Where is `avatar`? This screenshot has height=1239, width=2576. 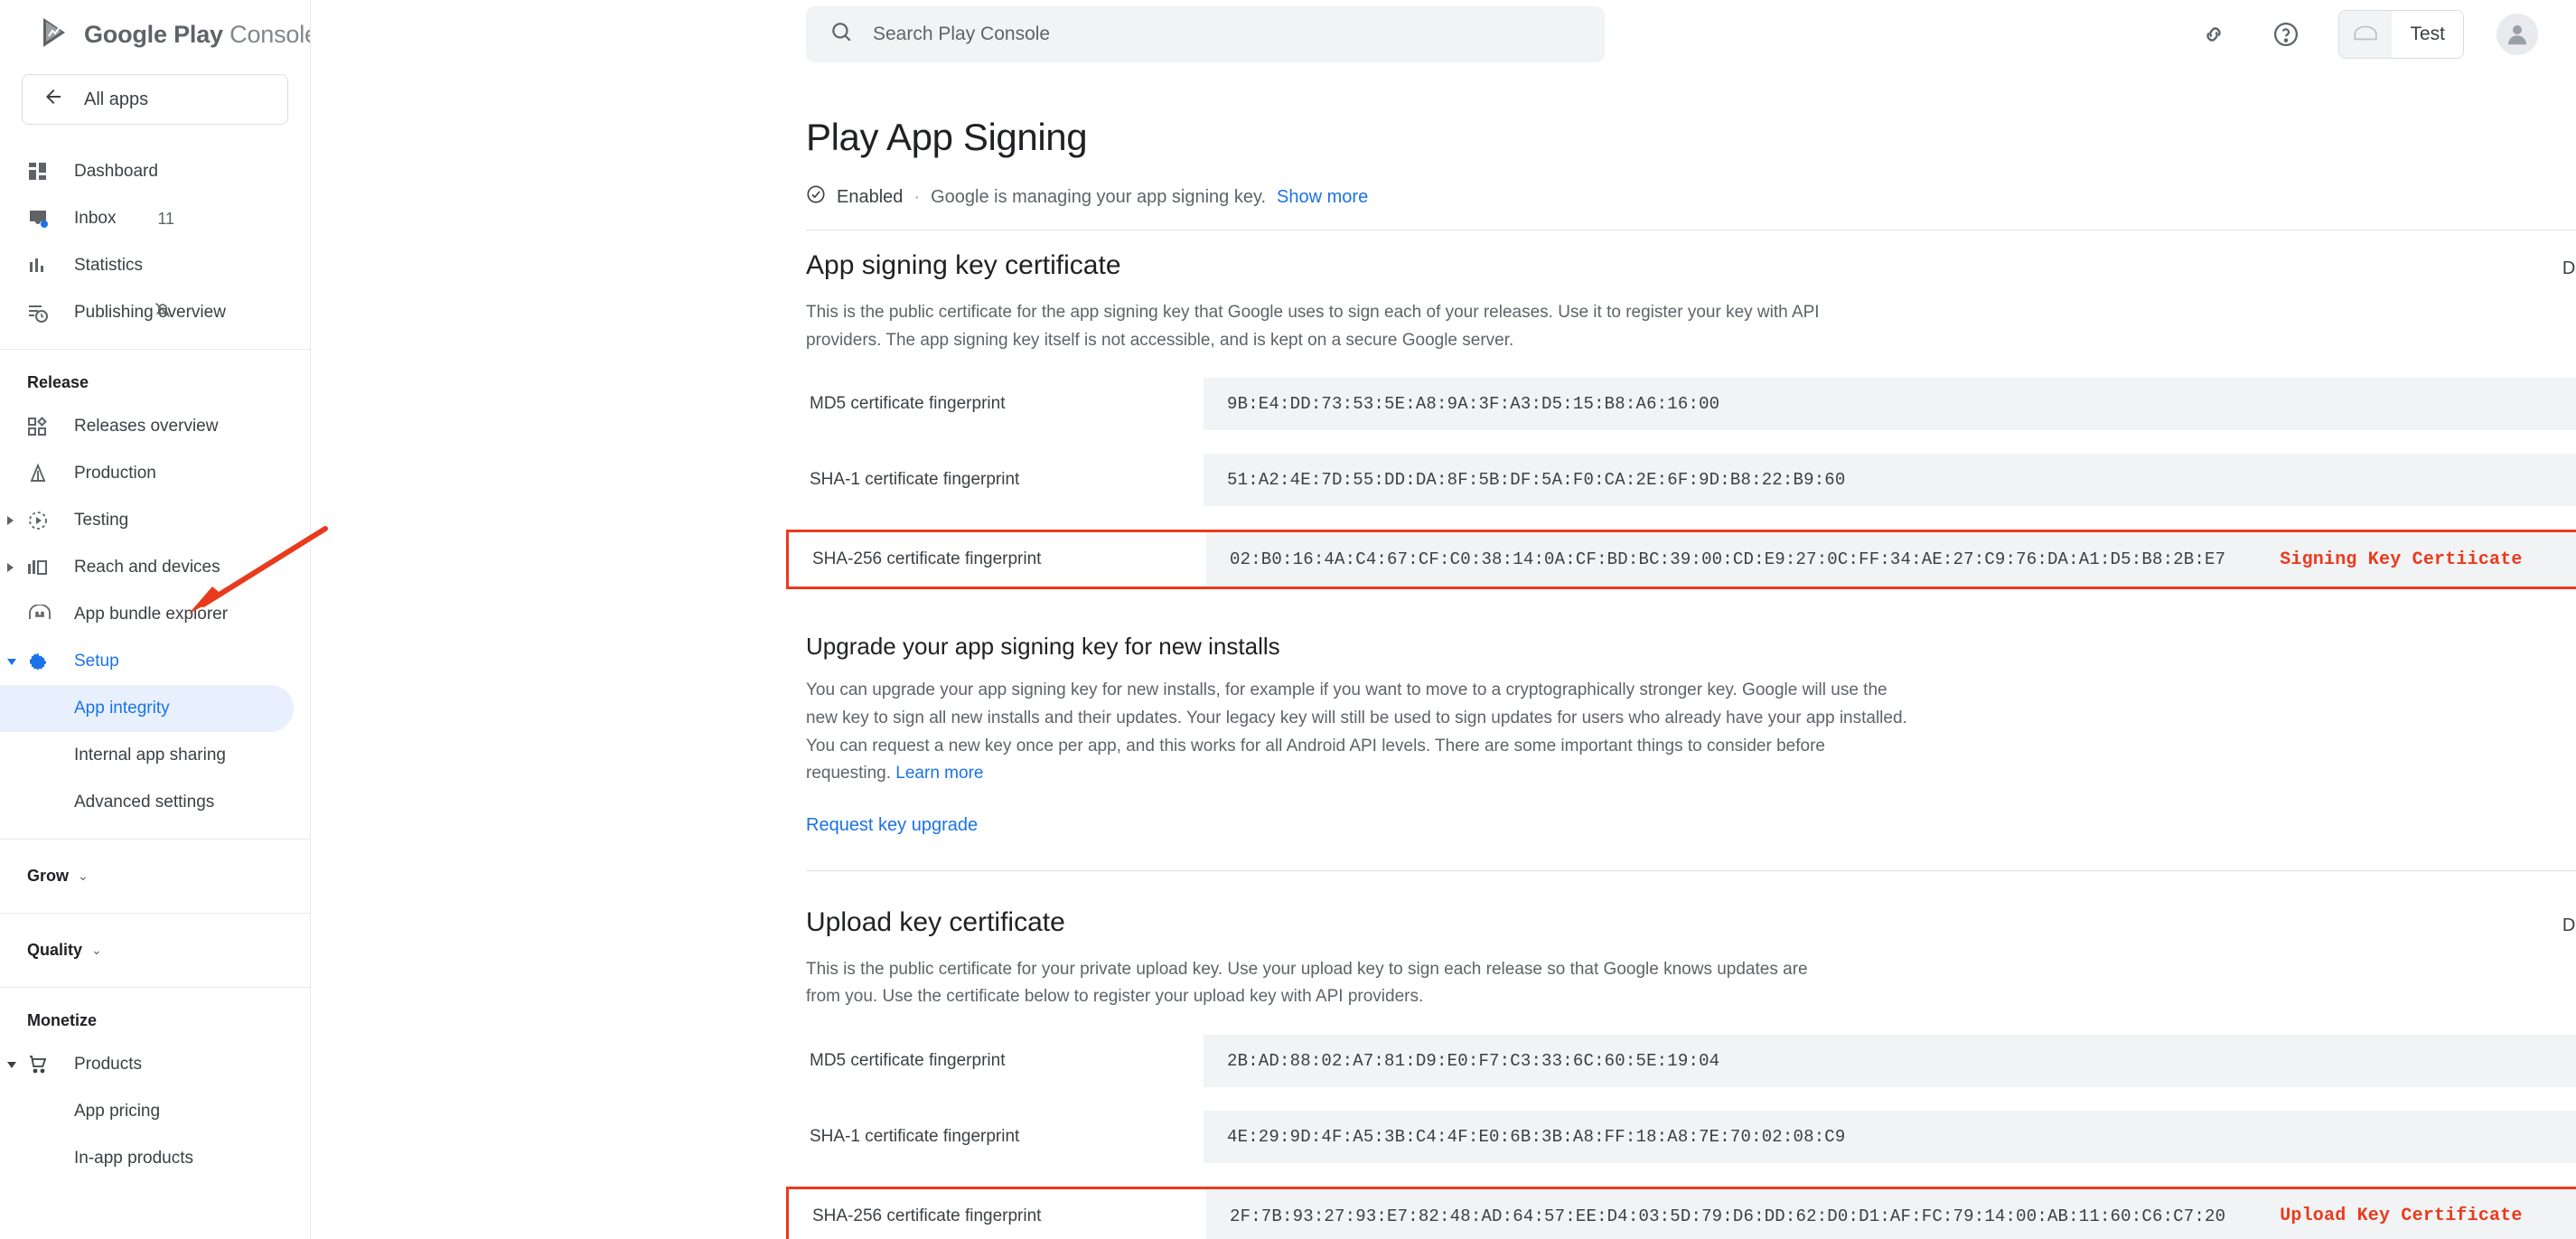 avatar is located at coordinates (2517, 34).